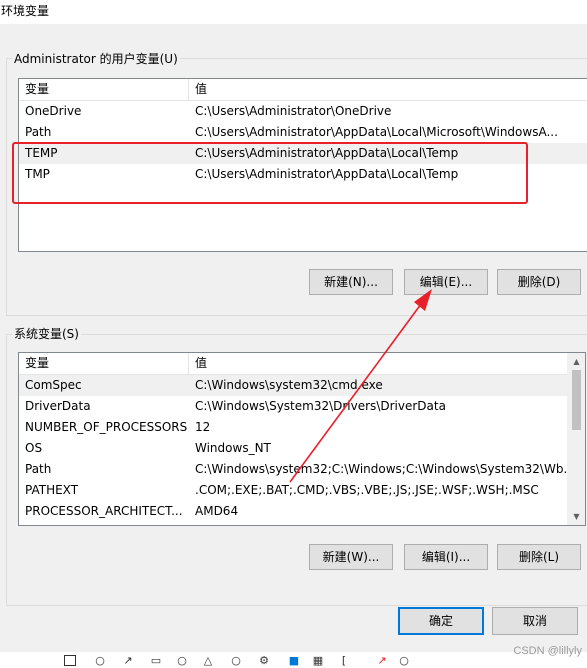 The height and width of the screenshot is (668, 587). I want to click on pin-icon: ↗, so click(382, 661).